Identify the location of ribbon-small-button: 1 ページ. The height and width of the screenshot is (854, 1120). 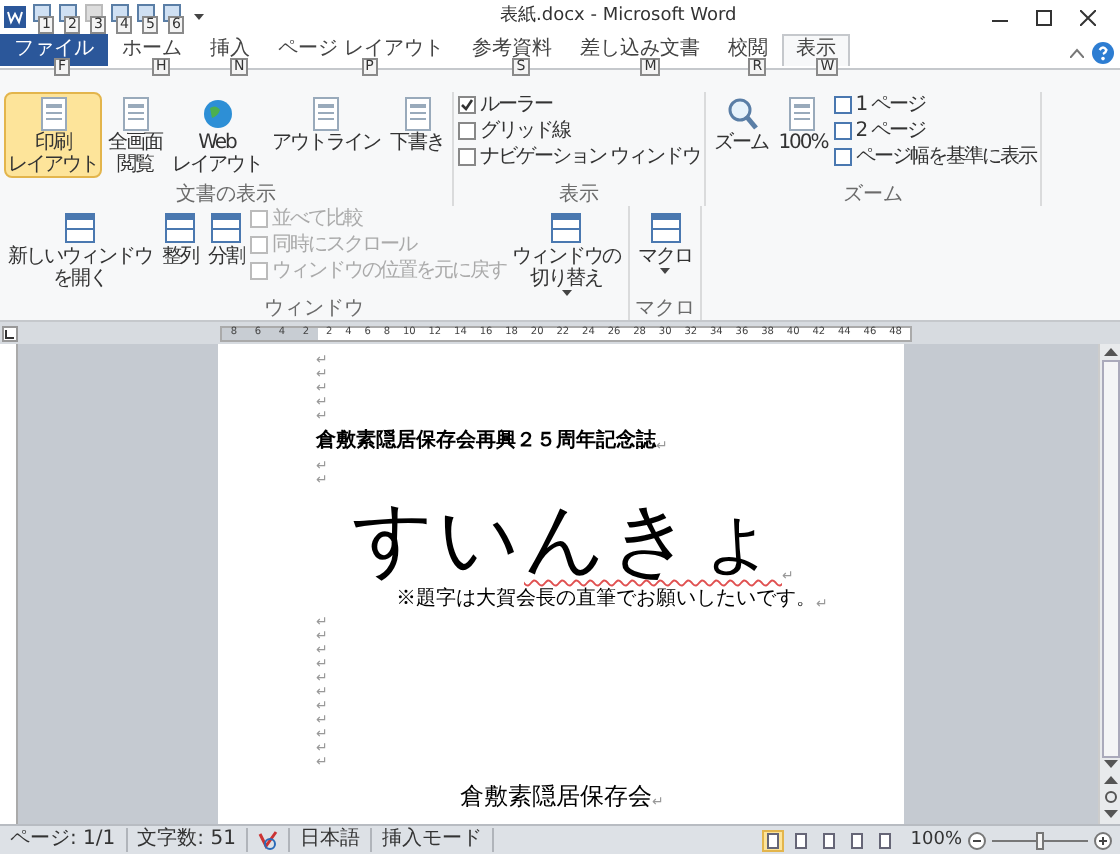
(934, 105).